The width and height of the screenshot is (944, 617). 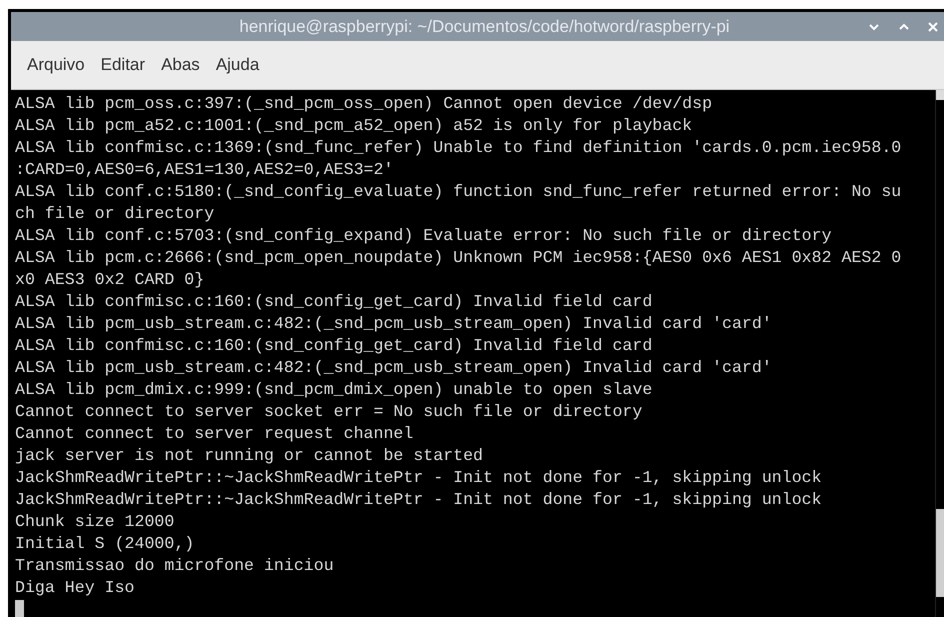 I want to click on terminal-line: Initial S (24000,), so click(x=104, y=544).